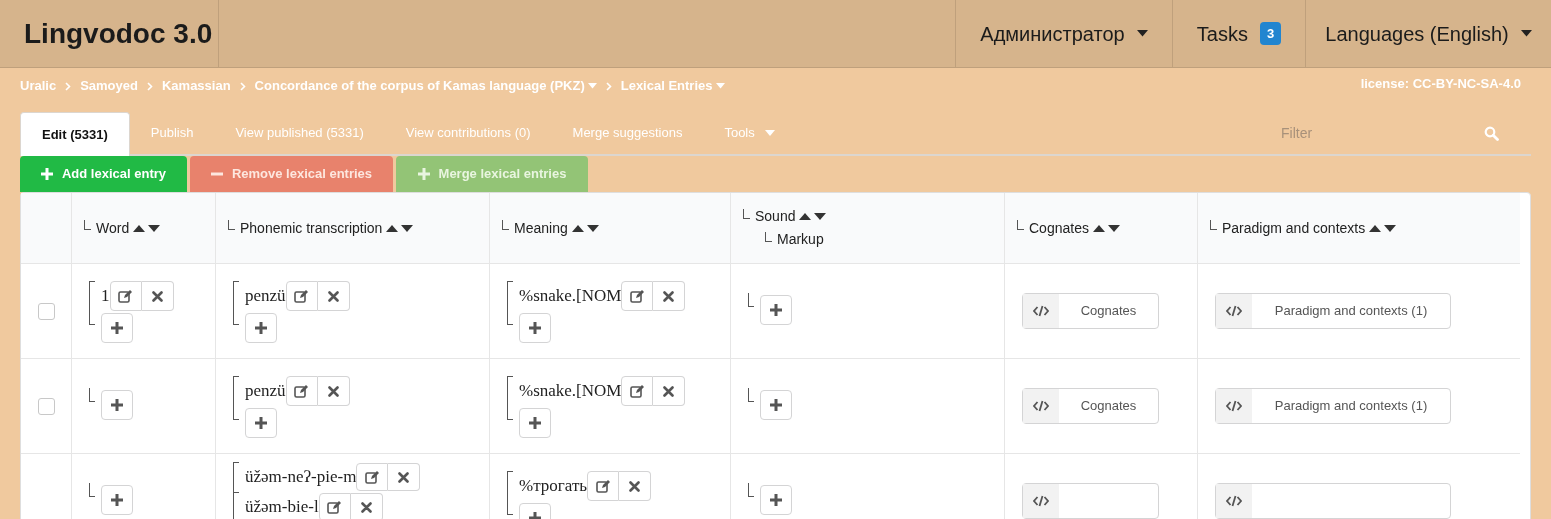 The image size is (1551, 519). I want to click on license-label: license: CC-BY-NC-SA-4.0, so click(1440, 84).